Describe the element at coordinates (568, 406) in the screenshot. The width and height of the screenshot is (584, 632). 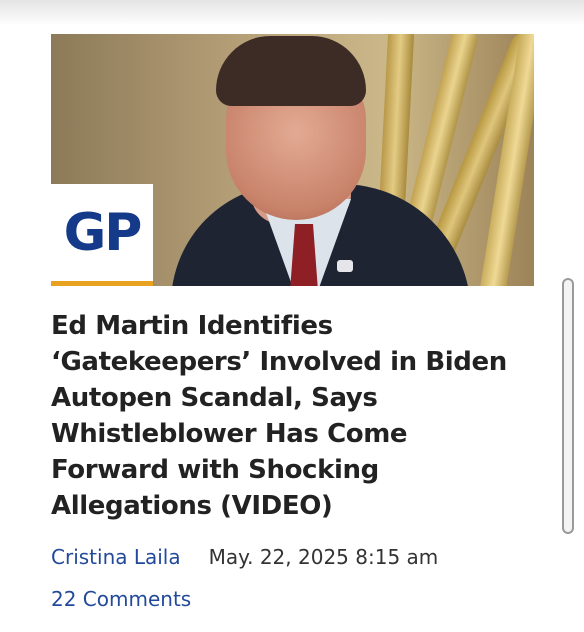
I see `scrollbar` at that location.